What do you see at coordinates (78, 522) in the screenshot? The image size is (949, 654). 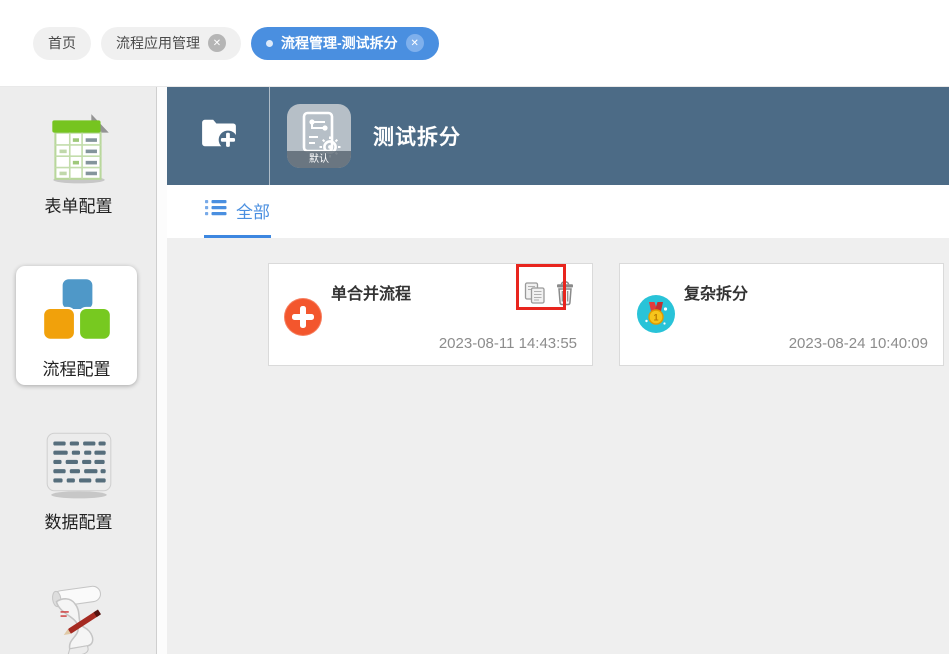 I see `sidebar-item-label: 数据配置` at bounding box center [78, 522].